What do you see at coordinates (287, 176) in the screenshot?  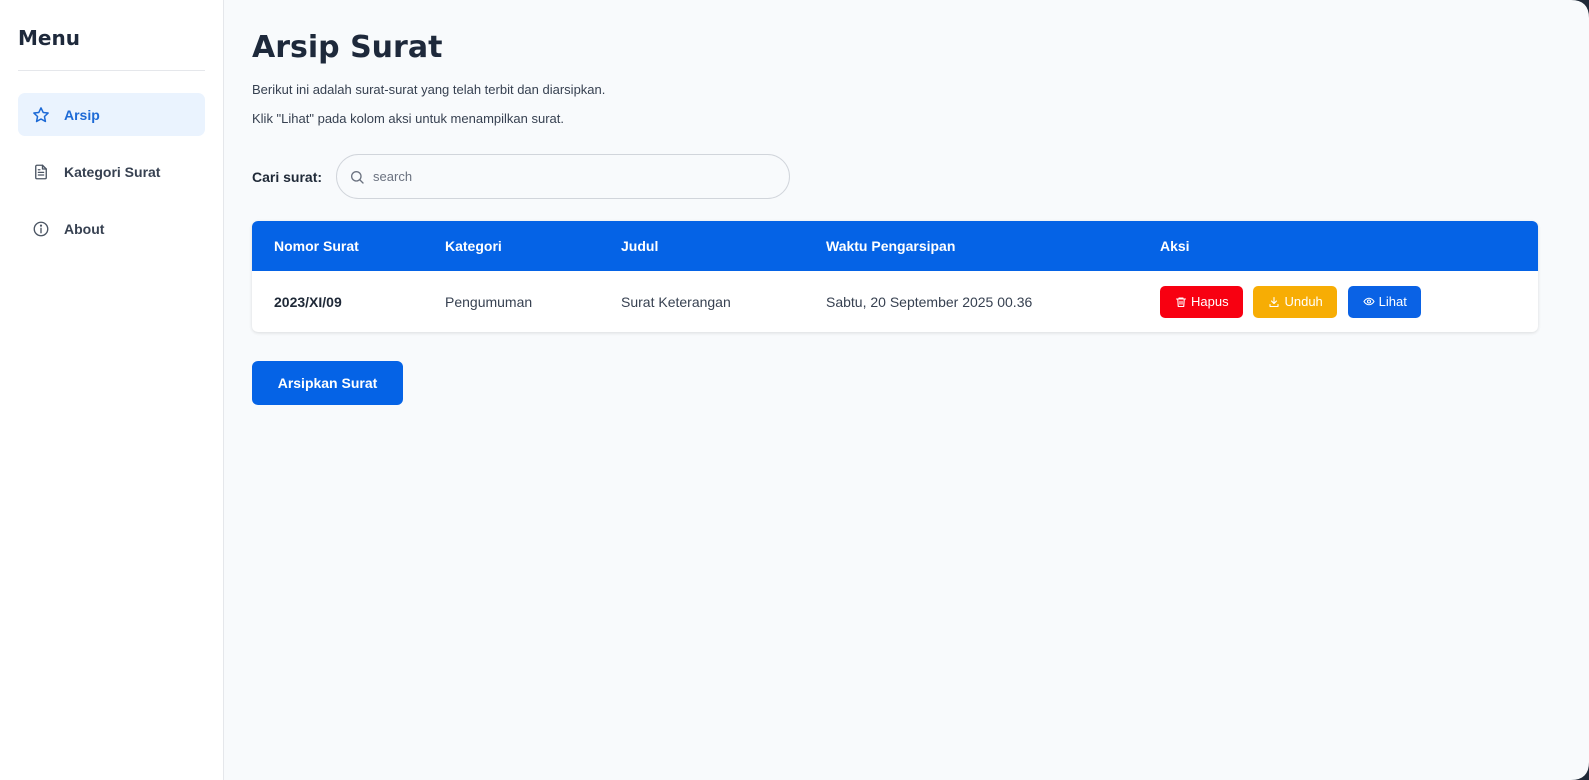 I see `search-label: Cari surat:` at bounding box center [287, 176].